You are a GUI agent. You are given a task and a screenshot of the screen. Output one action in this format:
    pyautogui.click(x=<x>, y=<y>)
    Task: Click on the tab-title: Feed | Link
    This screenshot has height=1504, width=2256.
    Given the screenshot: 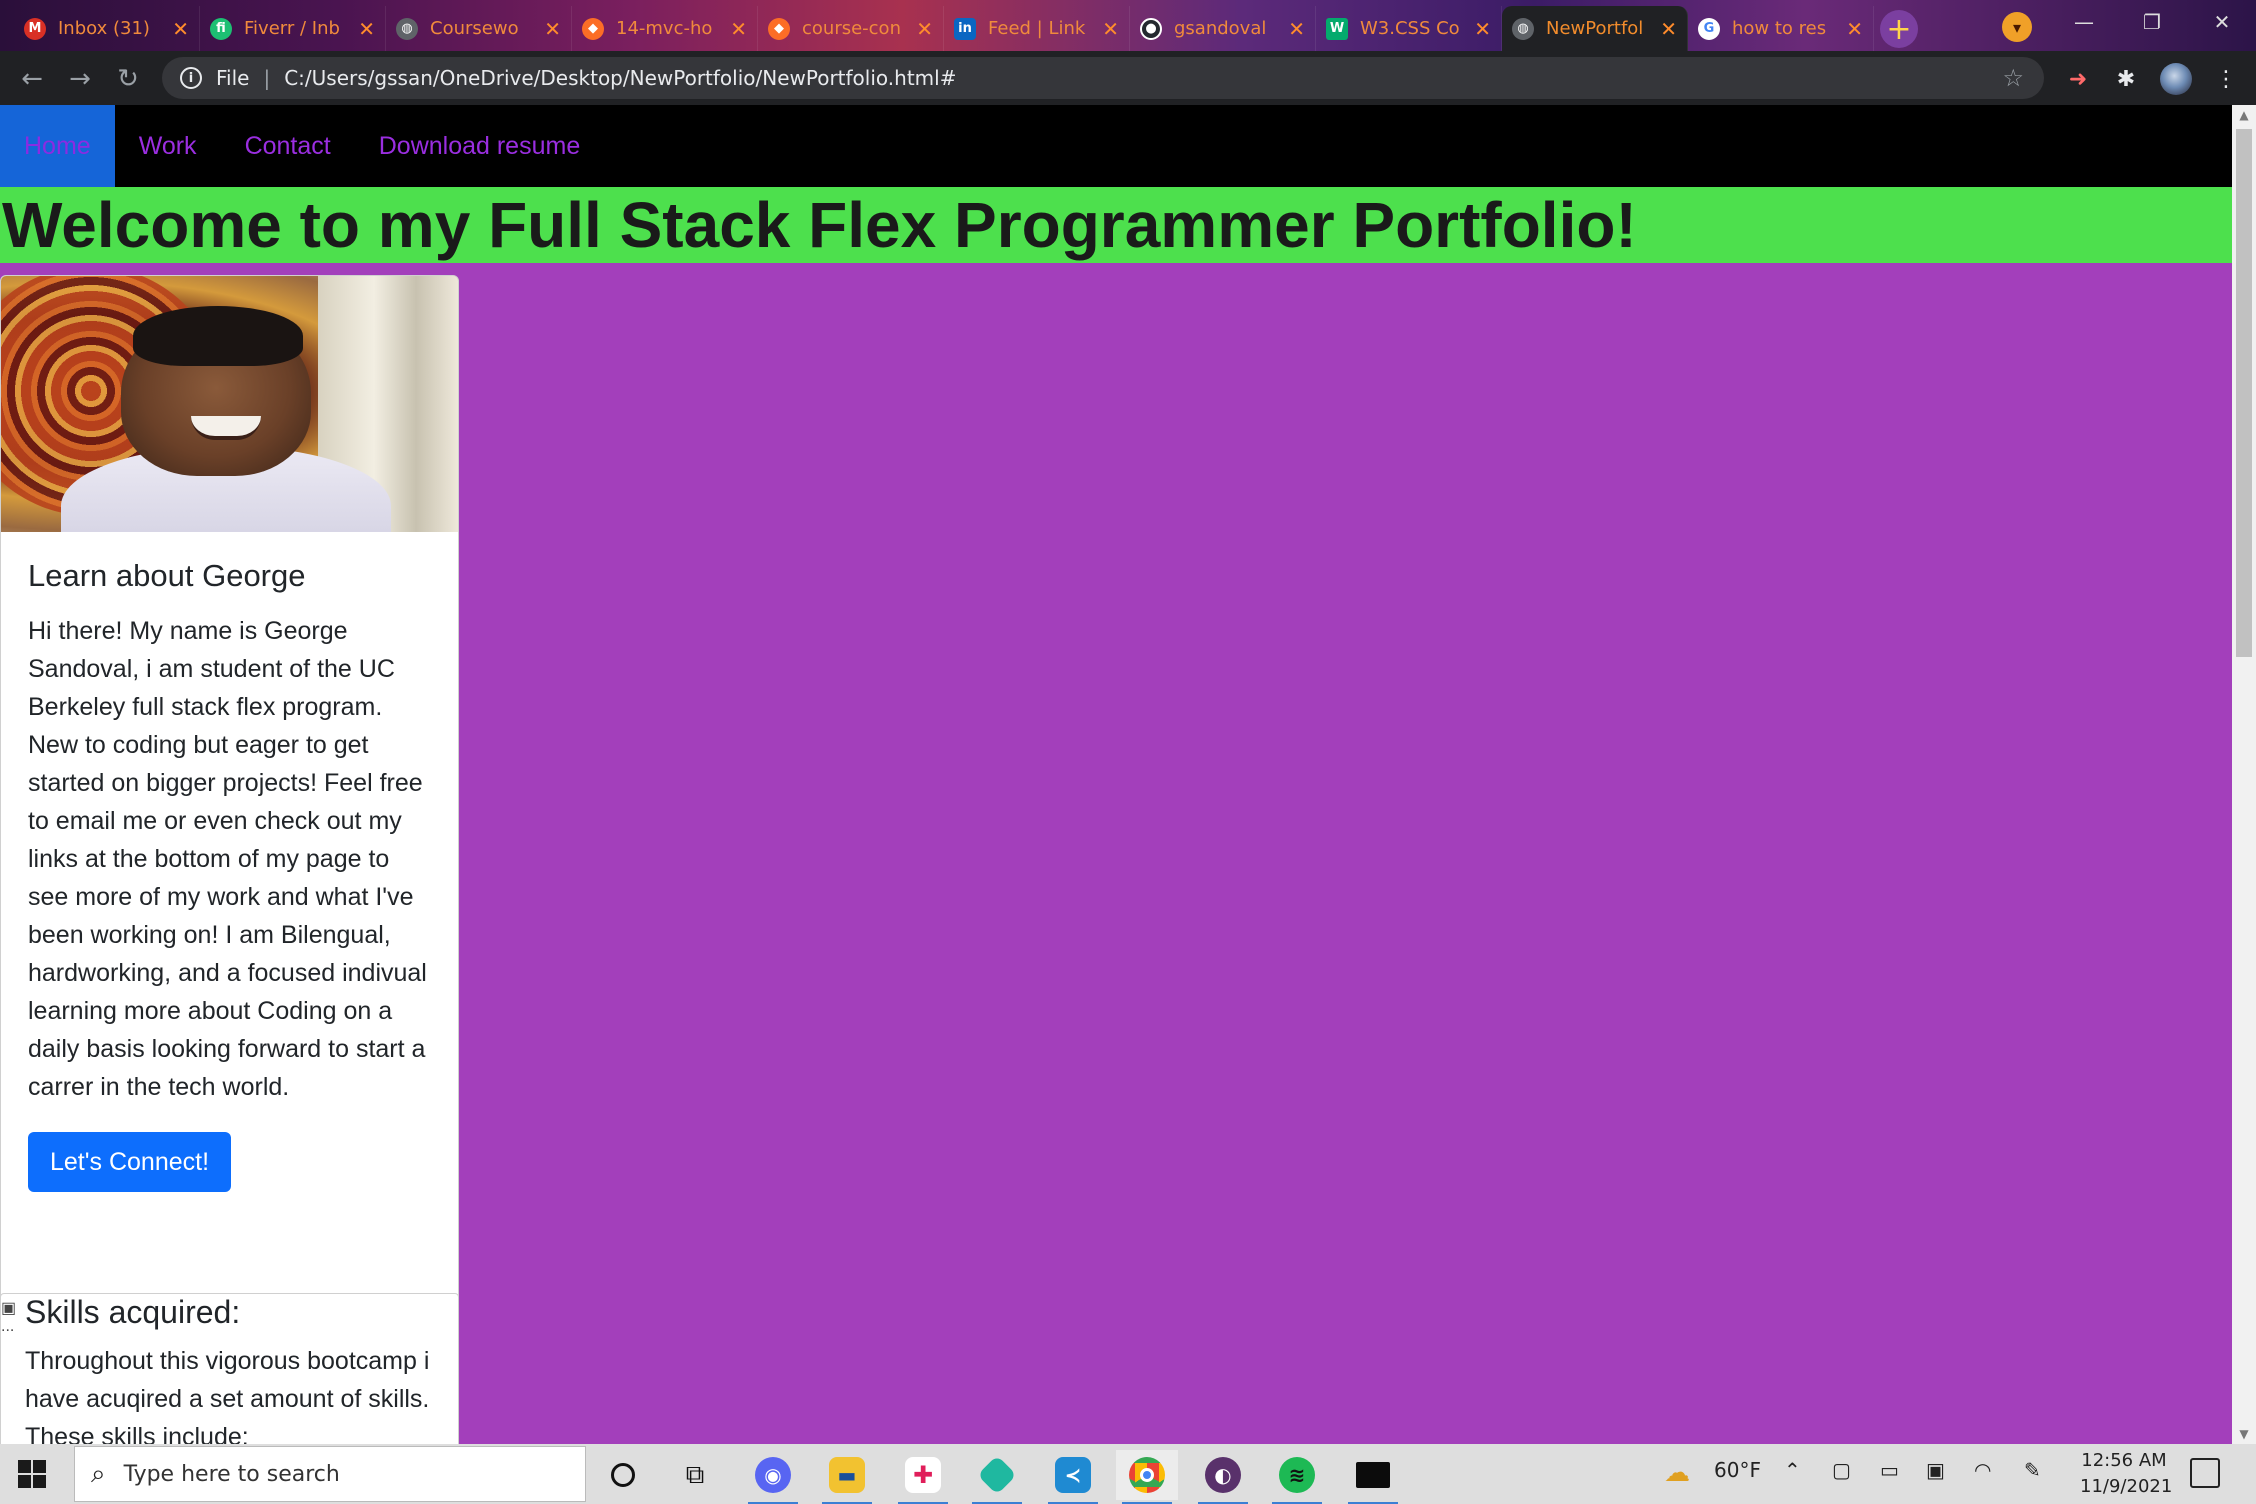 What is the action you would take?
    pyautogui.click(x=1037, y=28)
    